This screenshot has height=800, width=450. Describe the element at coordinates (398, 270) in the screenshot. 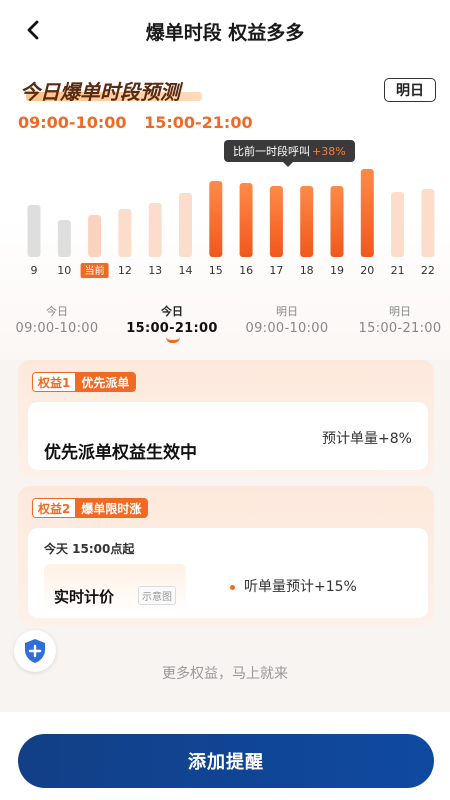

I see `chart-x-label: 21` at that location.